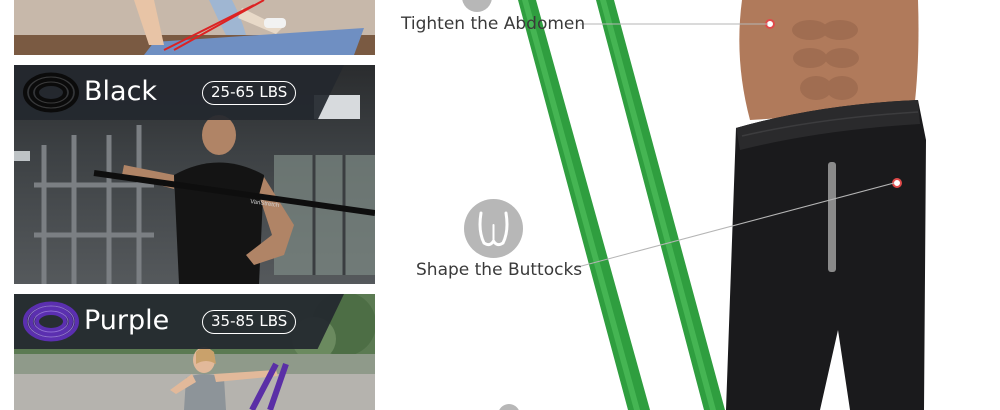  I want to click on yoga-scene-illustration, so click(194, 27).